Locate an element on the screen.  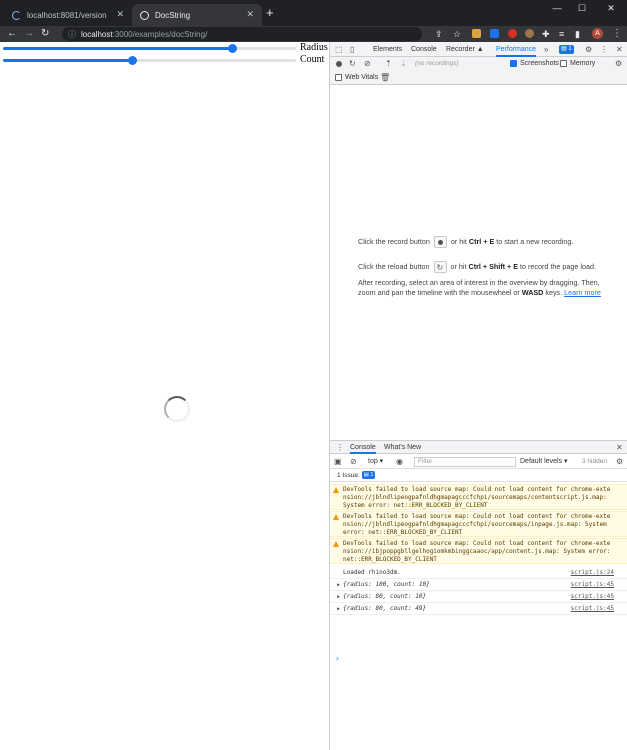
trash-icon: 🗑 is located at coordinates (385, 78).